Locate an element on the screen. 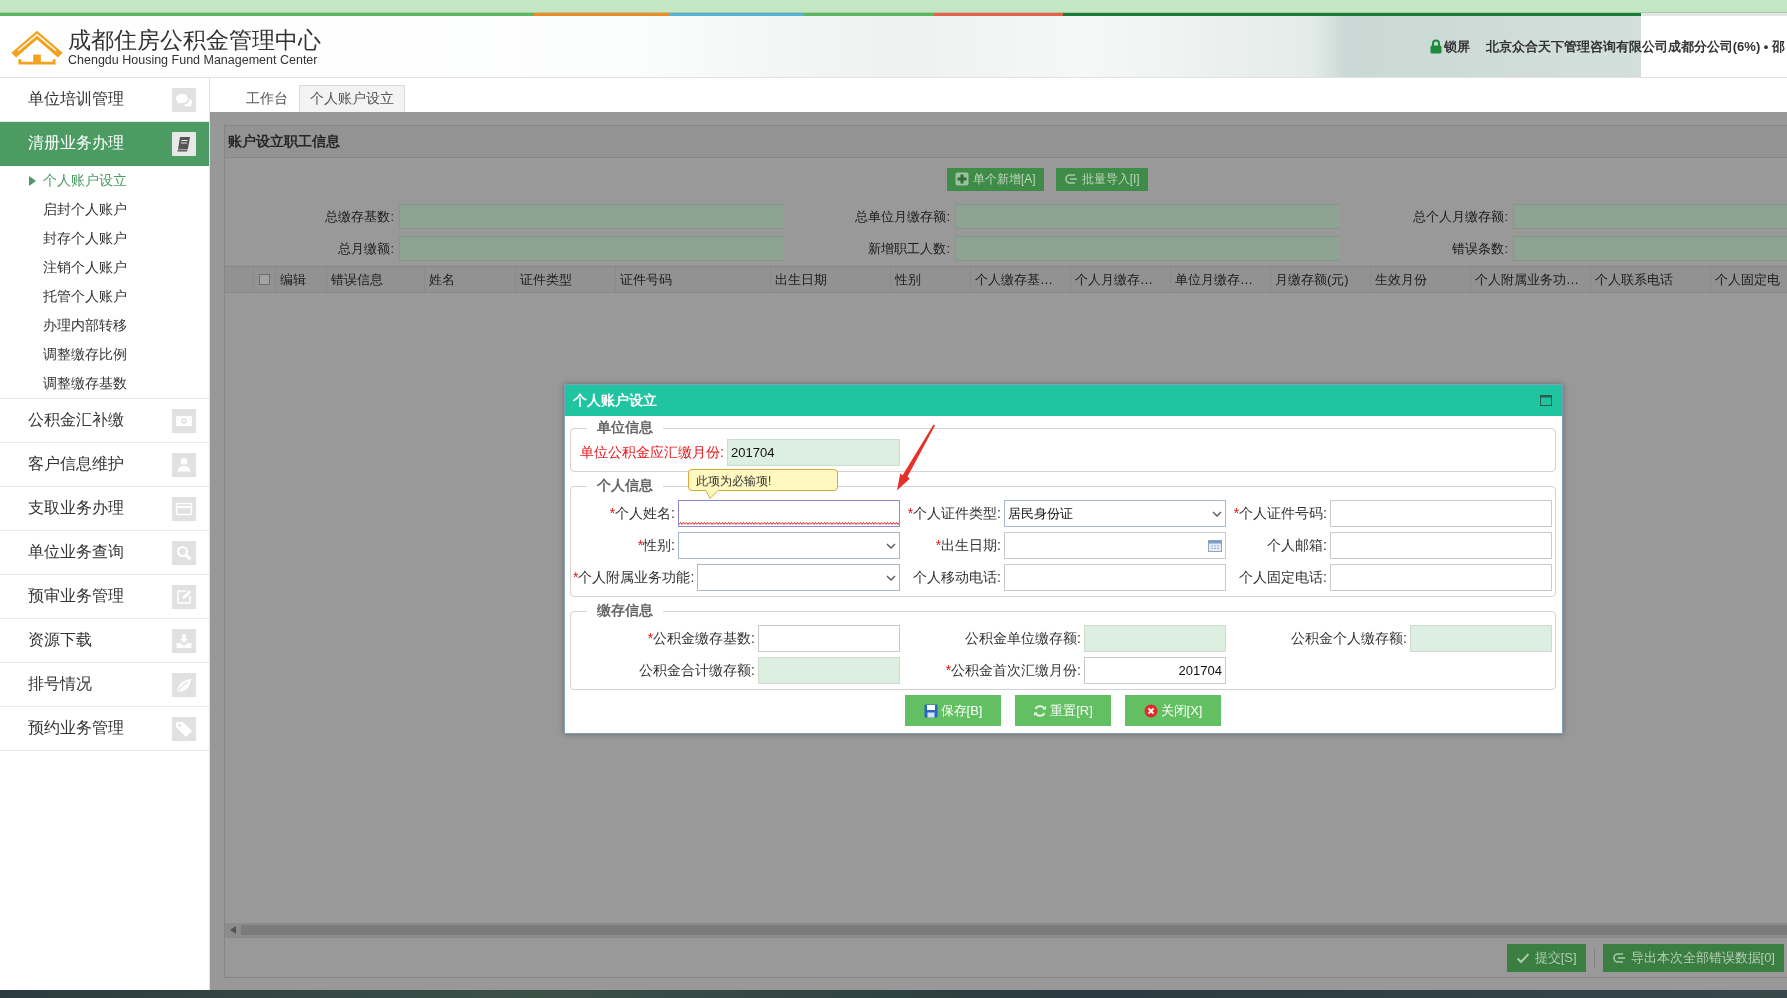  chat-bubbles-icon is located at coordinates (184, 99).